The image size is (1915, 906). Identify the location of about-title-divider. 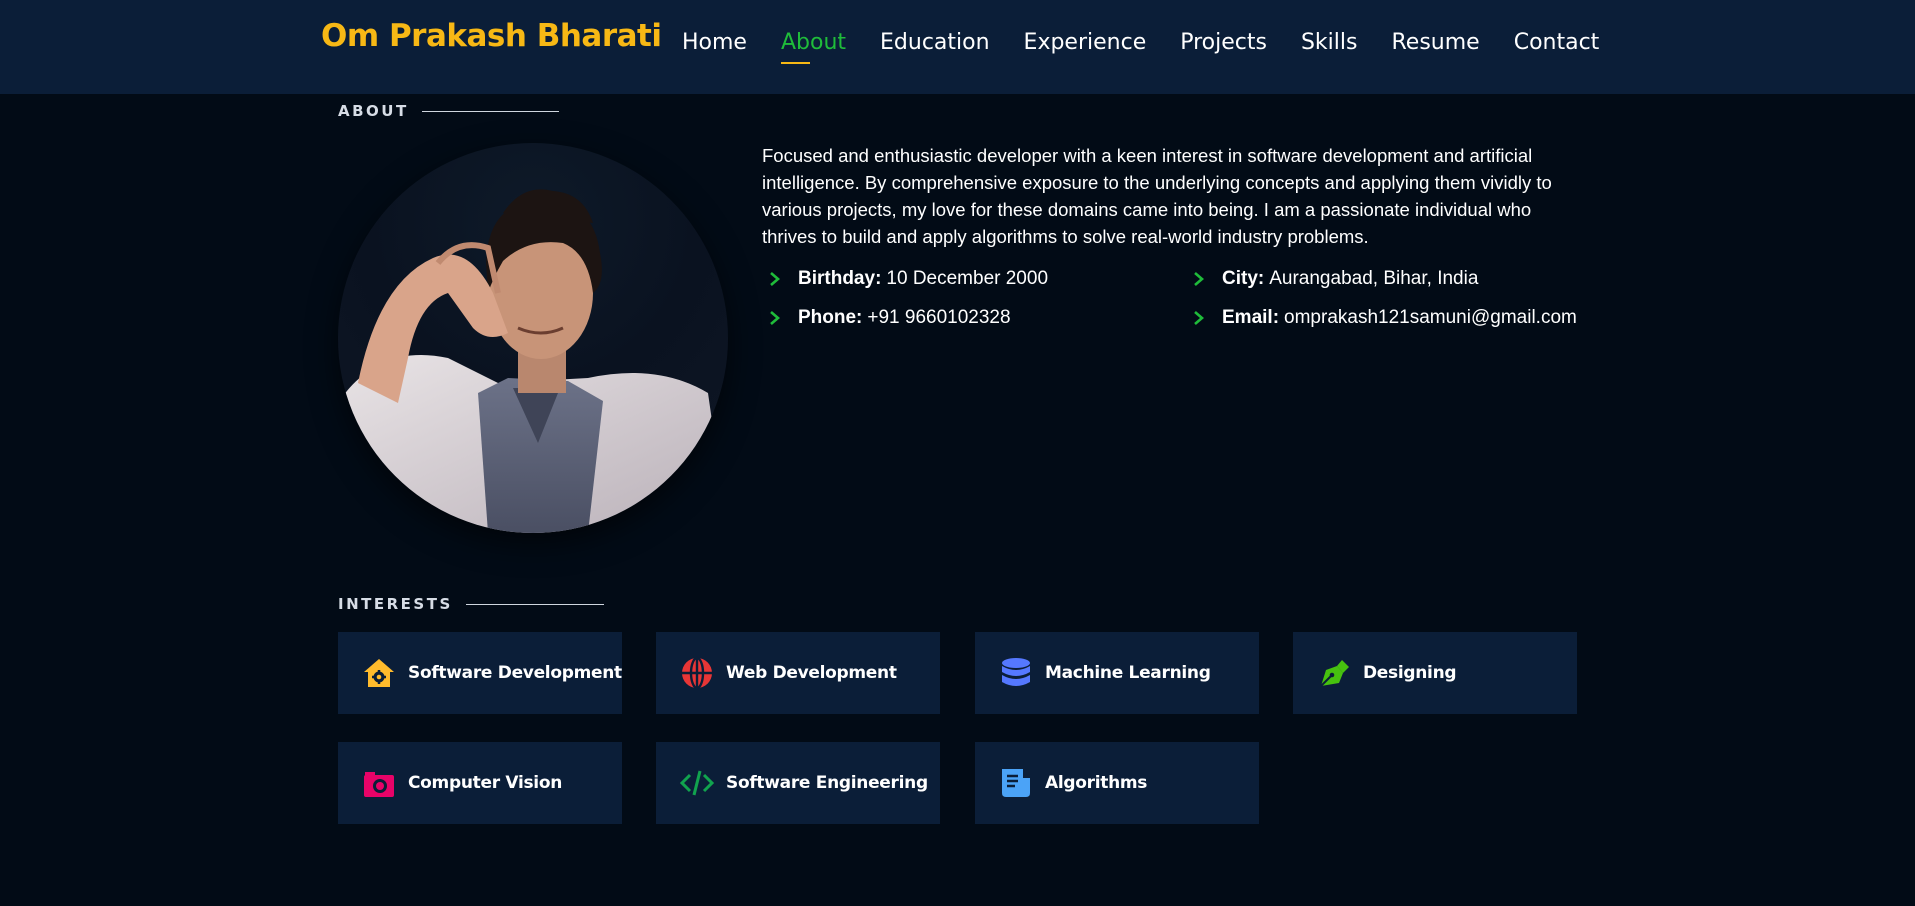
(490, 111).